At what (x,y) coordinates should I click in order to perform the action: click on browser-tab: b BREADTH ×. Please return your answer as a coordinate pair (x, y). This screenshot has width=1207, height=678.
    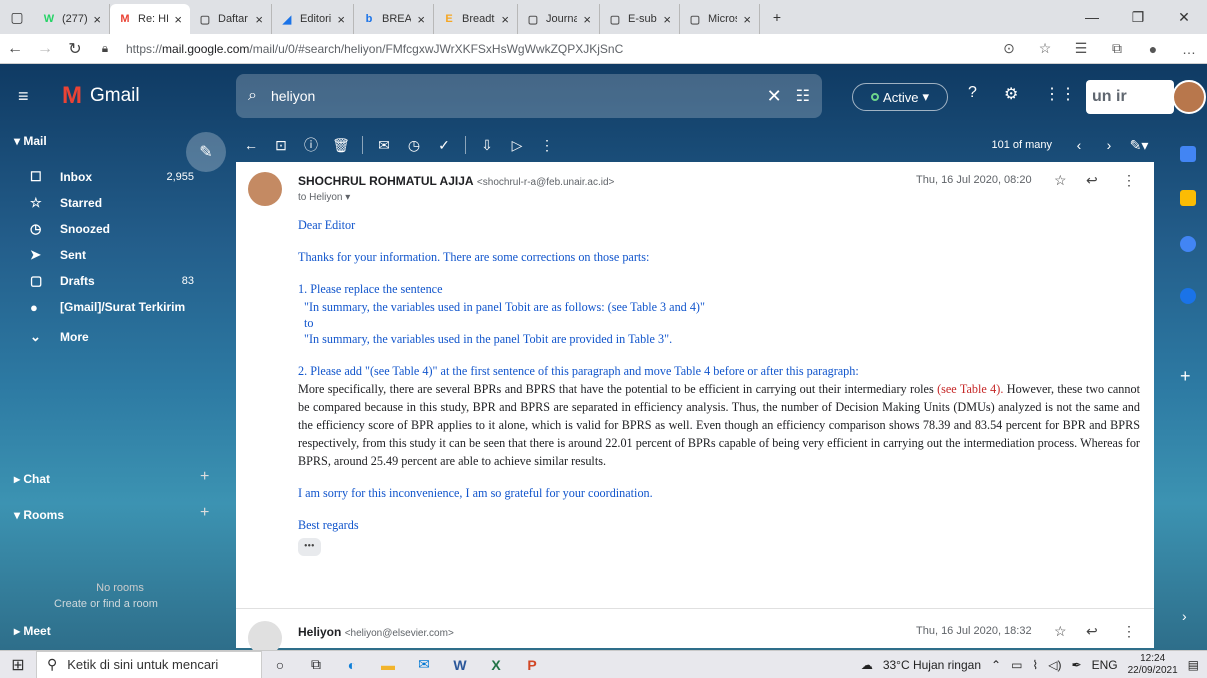
    Looking at the image, I should click on (394, 19).